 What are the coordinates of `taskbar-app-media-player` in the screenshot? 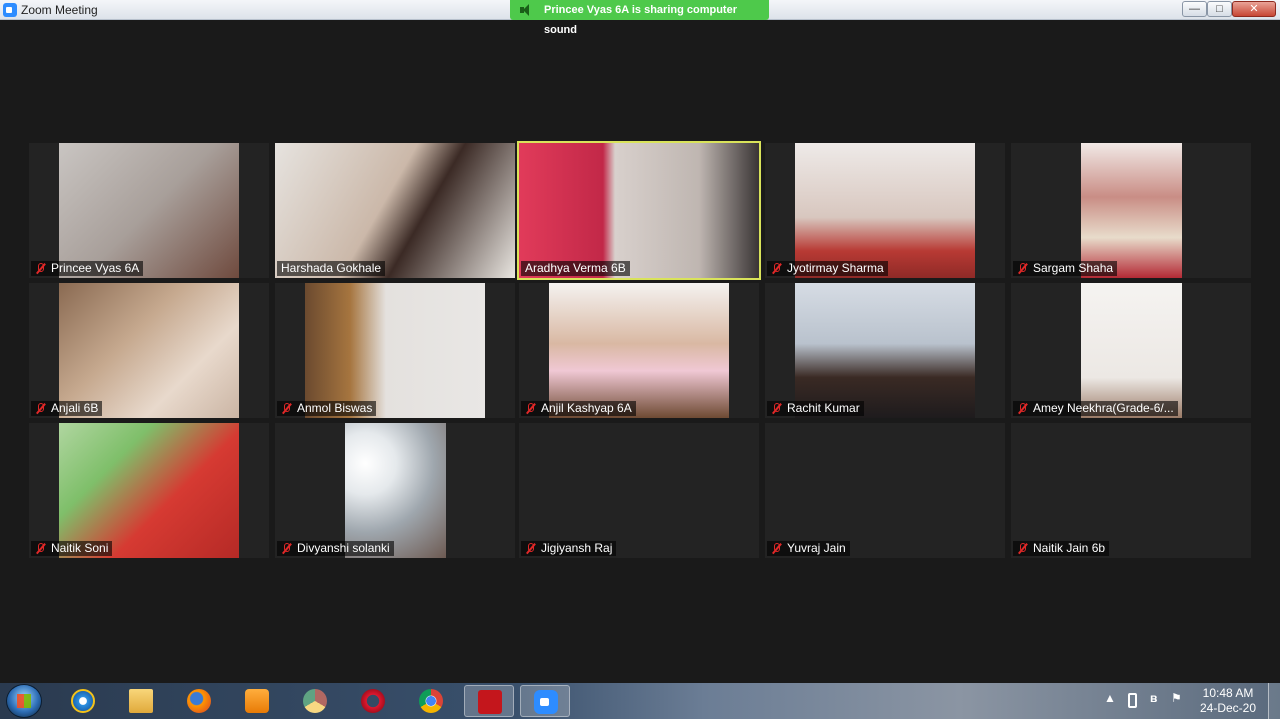 It's located at (257, 701).